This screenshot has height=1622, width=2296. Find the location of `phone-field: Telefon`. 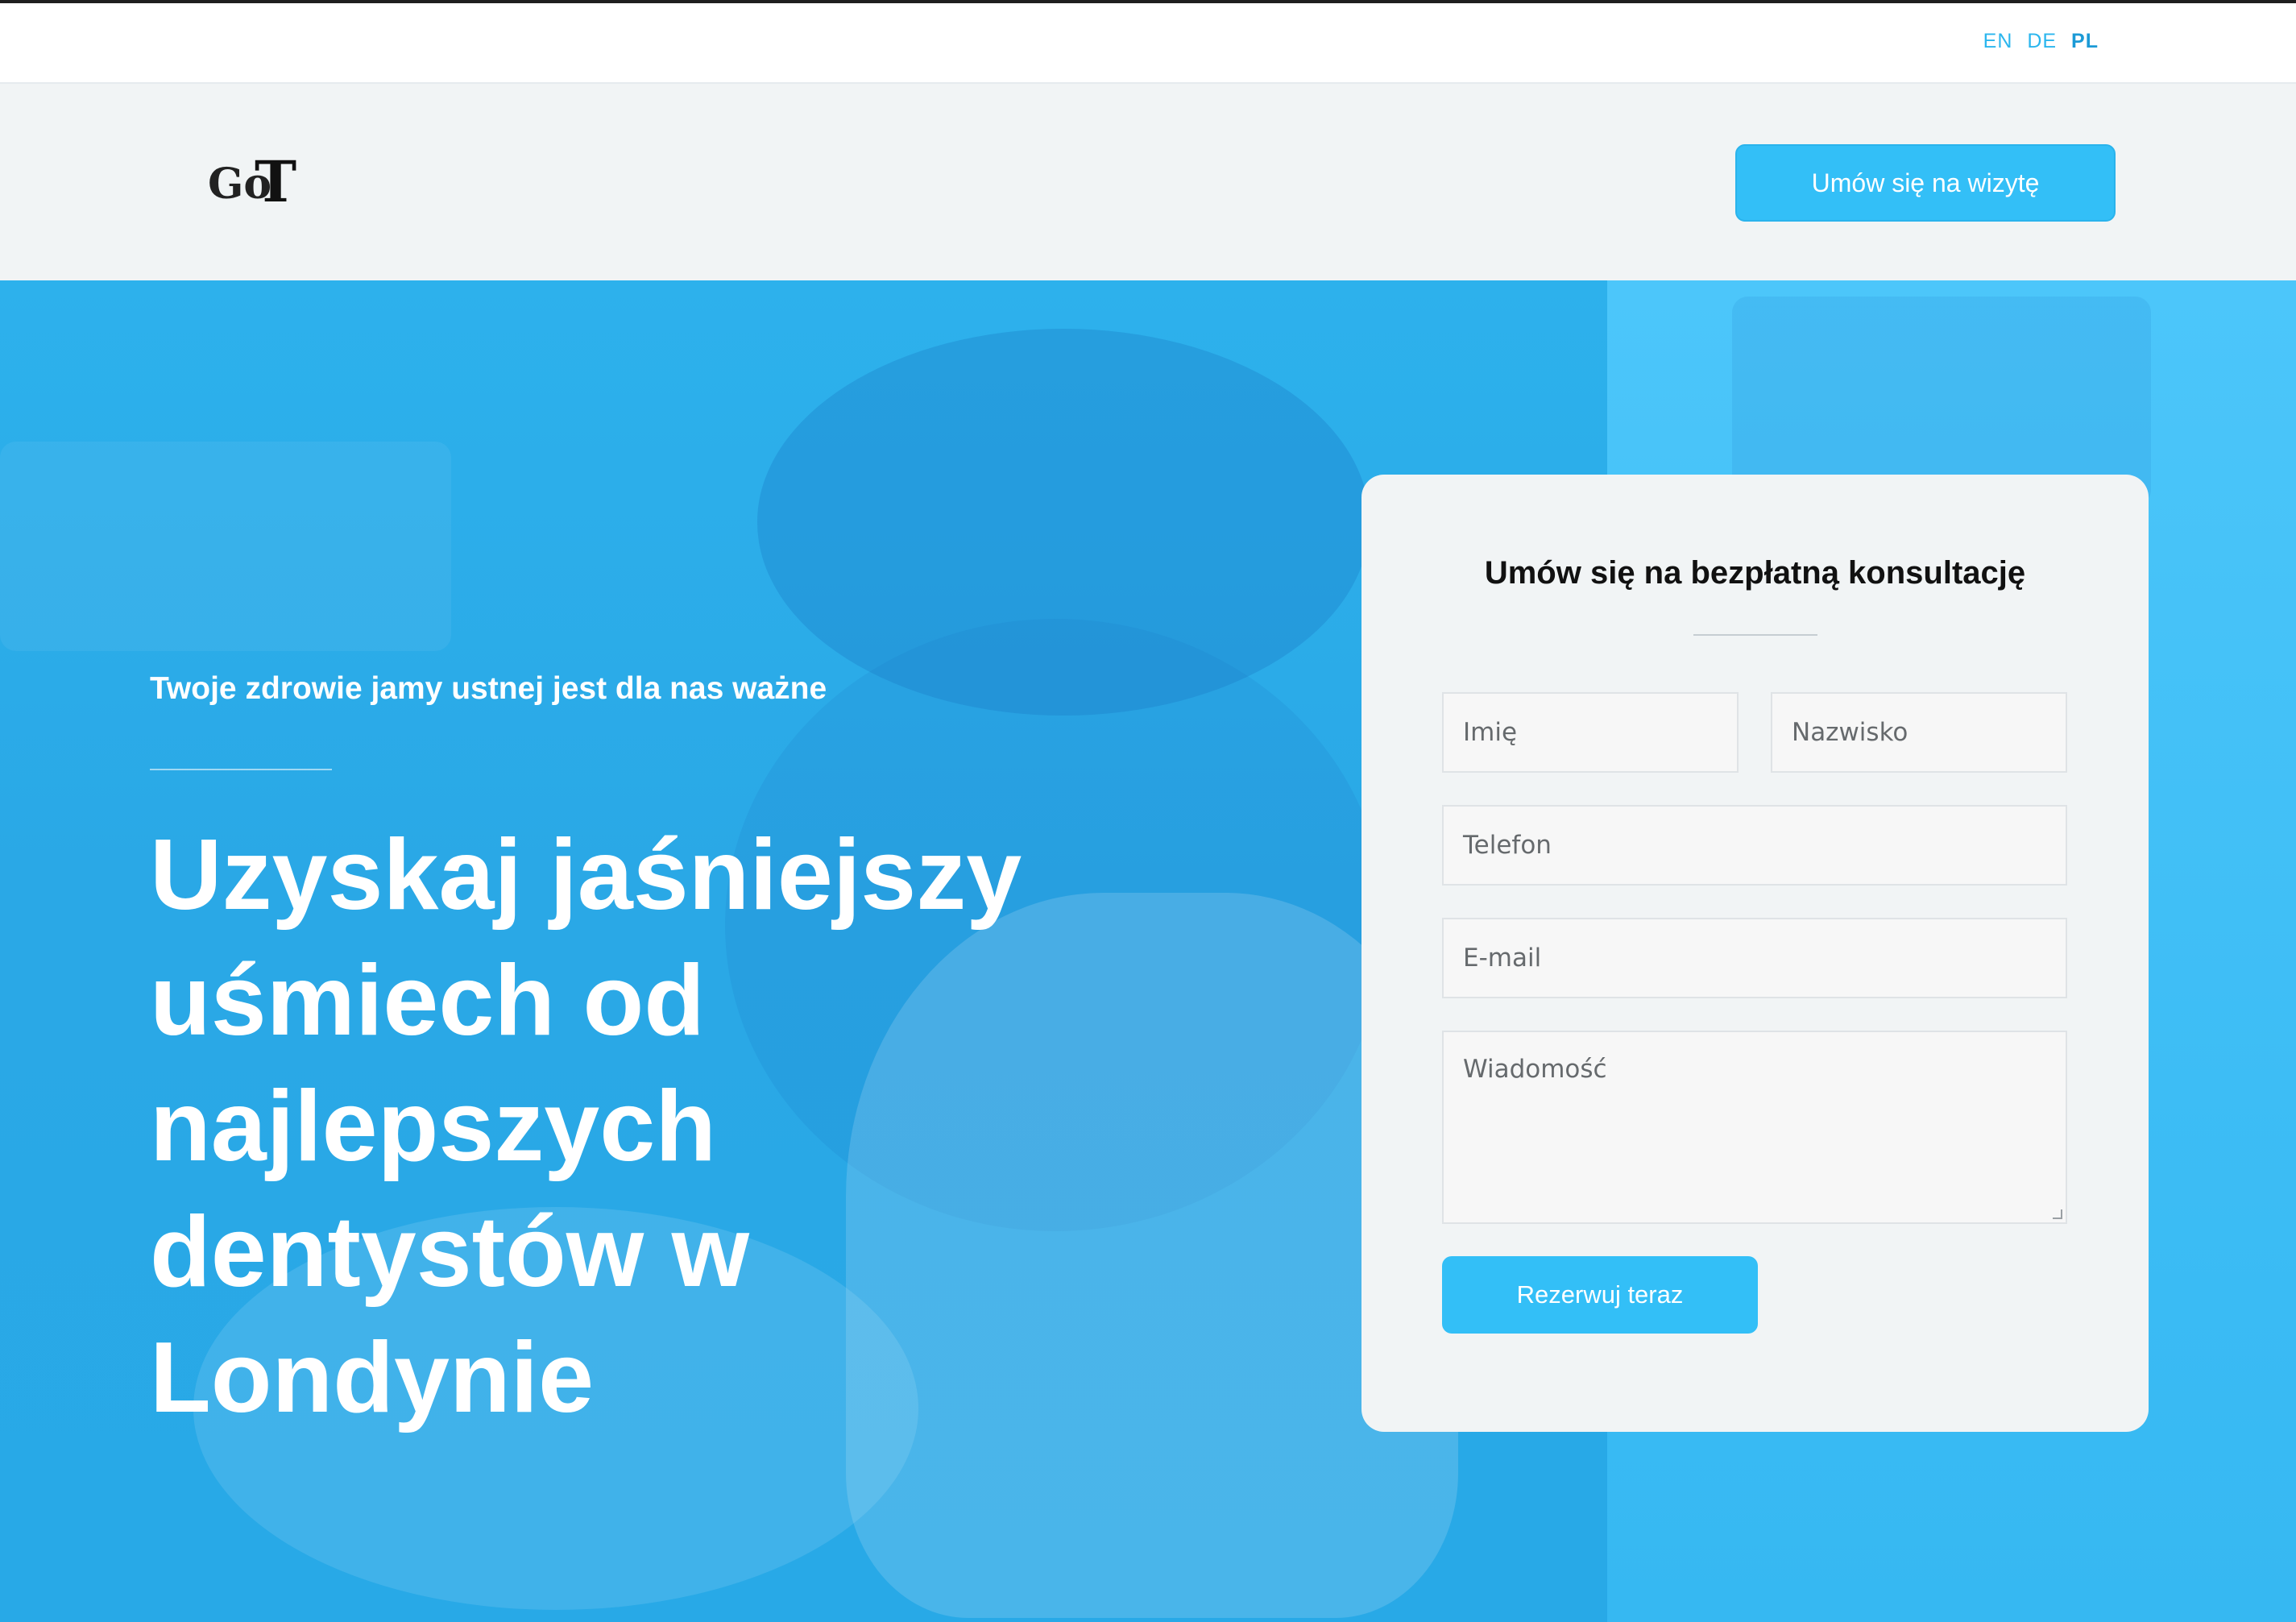

phone-field: Telefon is located at coordinates (1754, 845).